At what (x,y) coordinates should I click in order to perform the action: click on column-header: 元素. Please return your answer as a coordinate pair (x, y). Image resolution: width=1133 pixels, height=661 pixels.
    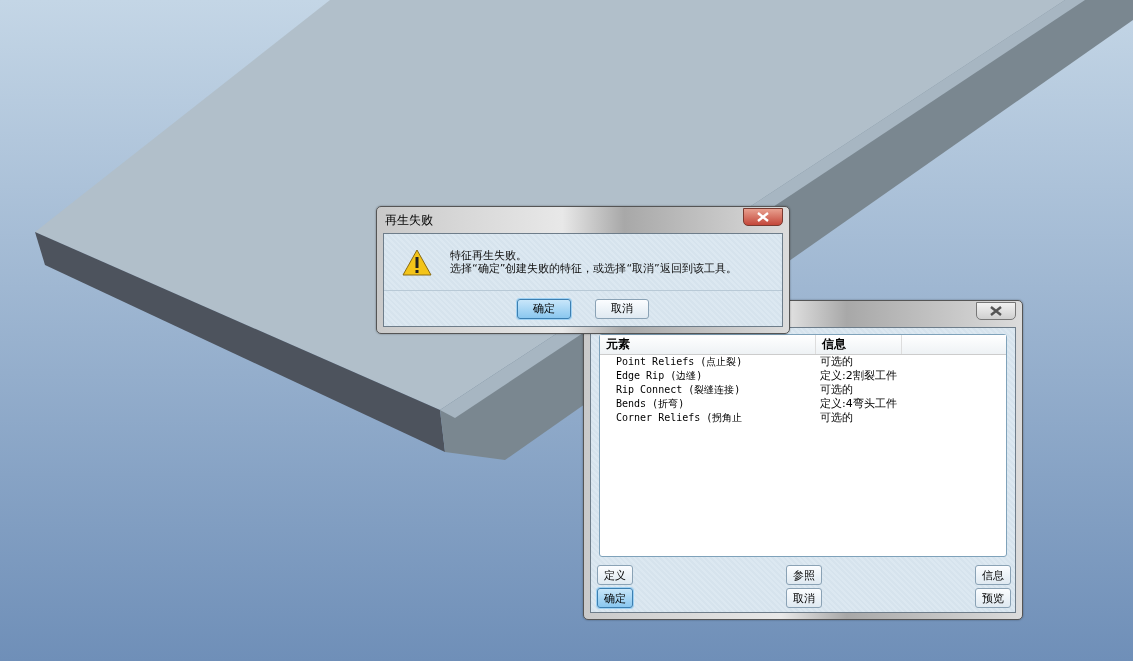
    Looking at the image, I should click on (708, 344).